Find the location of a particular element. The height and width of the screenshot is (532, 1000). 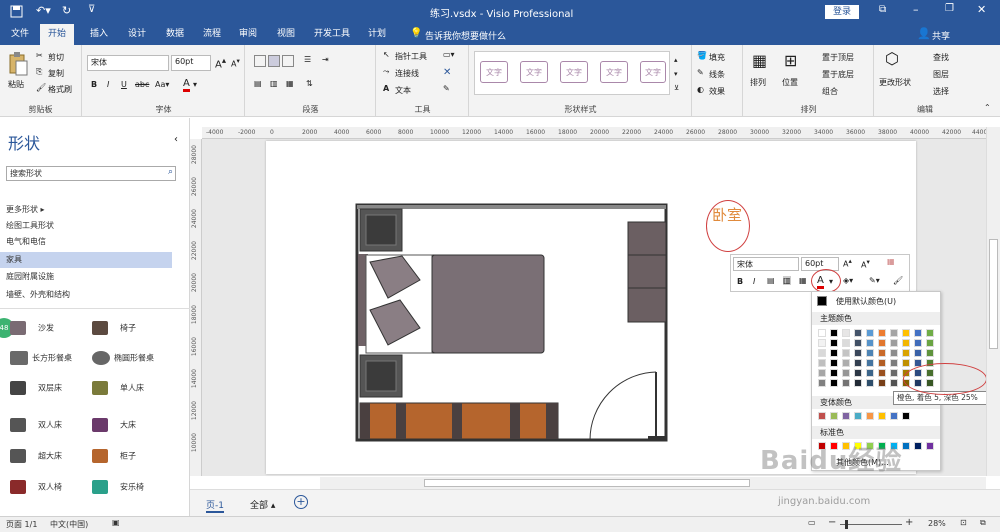

shape-item: 椅子 is located at coordinates (114, 328).